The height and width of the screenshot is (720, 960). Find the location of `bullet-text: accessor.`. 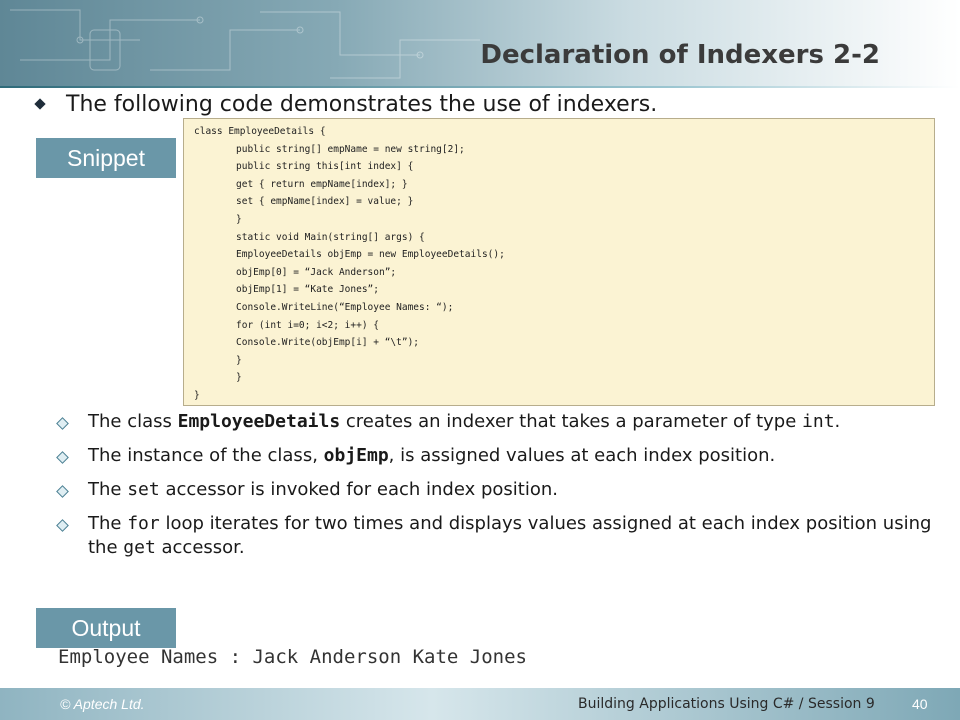

bullet-text: accessor. is located at coordinates (200, 547).